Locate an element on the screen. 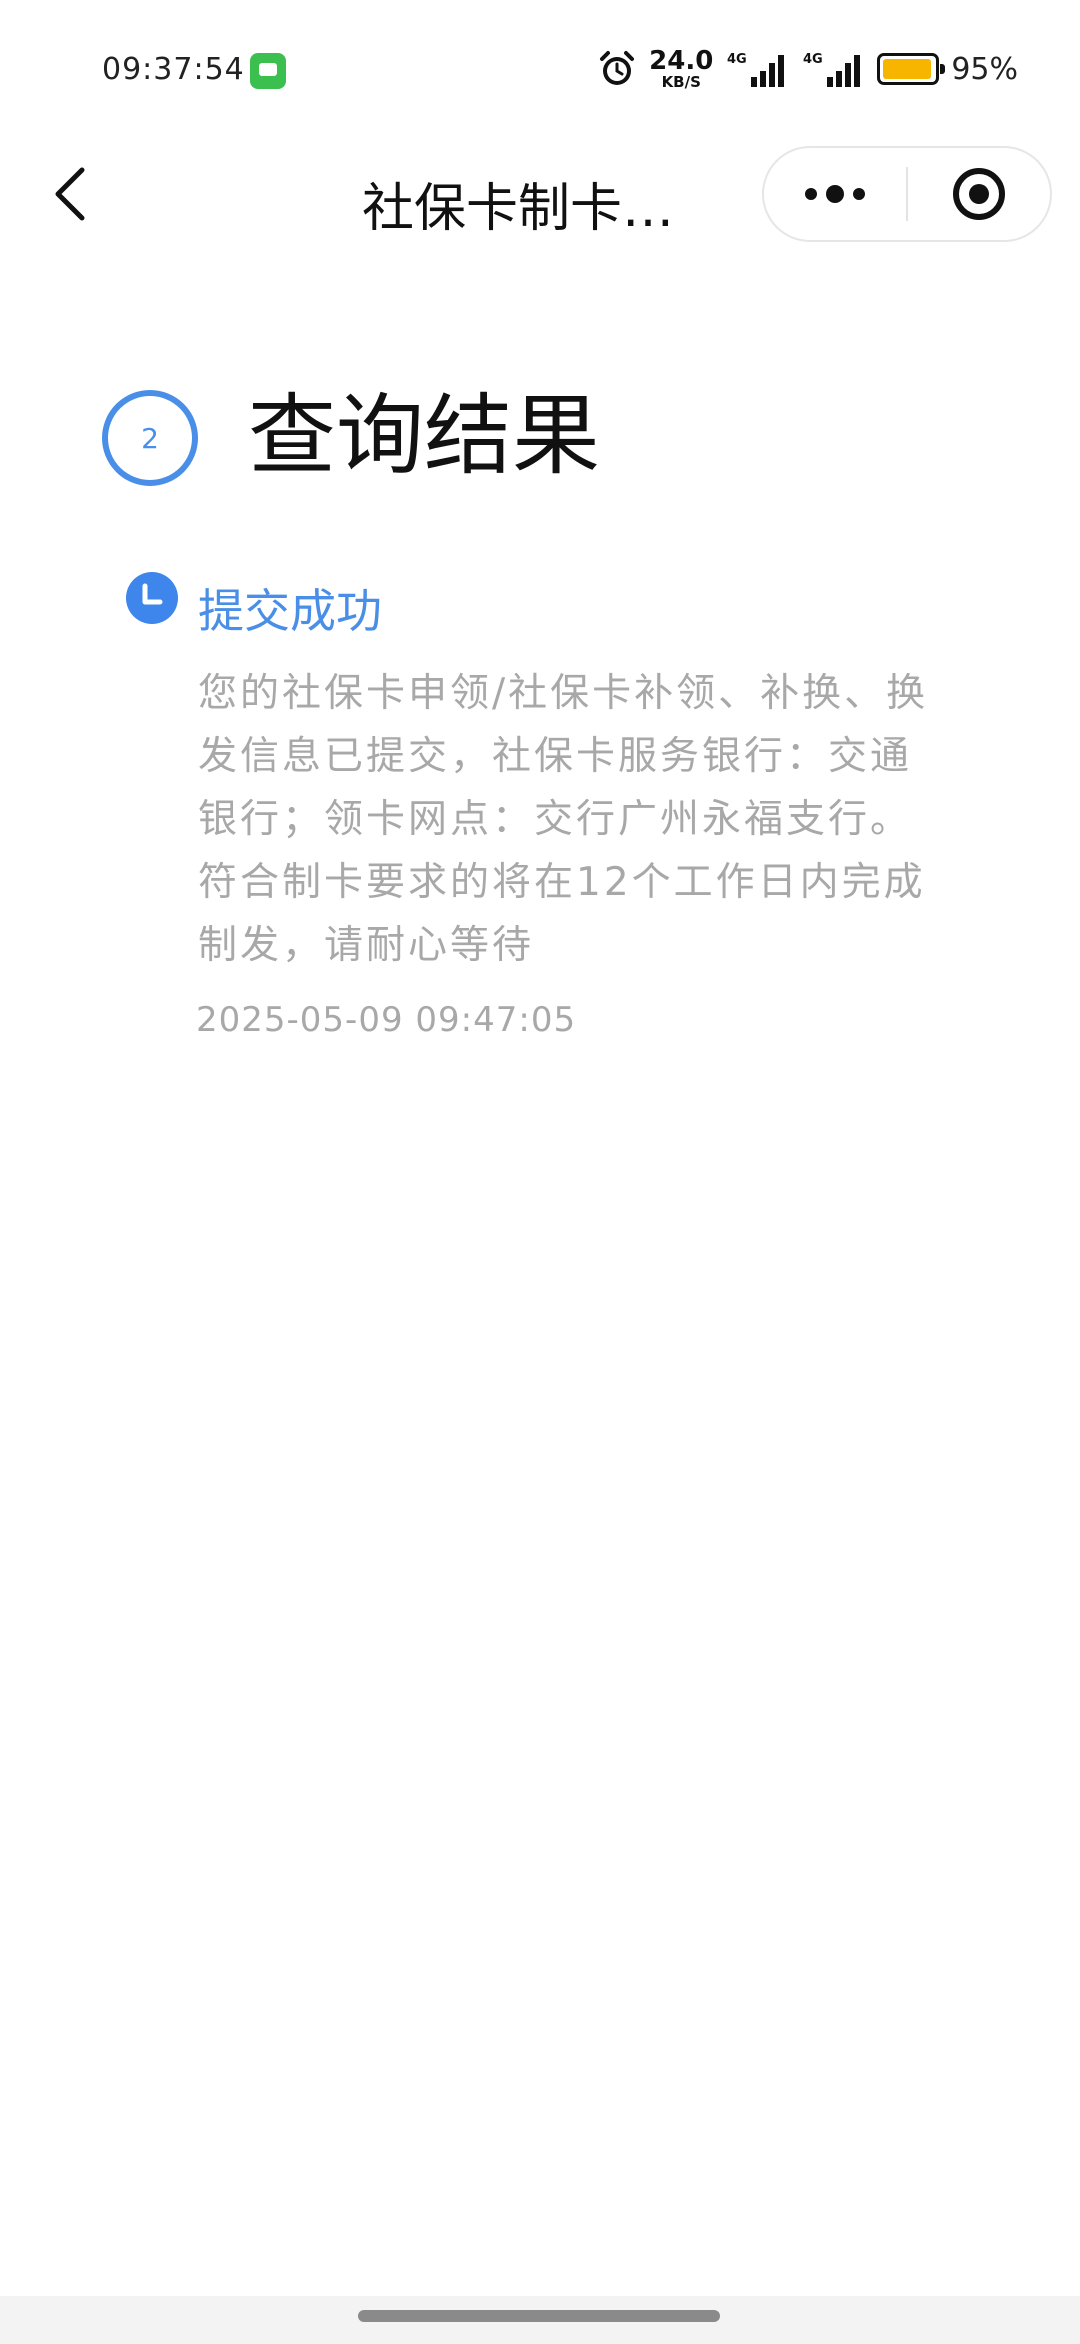 The width and height of the screenshot is (1080, 2344). step-number-badge: 2 is located at coordinates (150, 438).